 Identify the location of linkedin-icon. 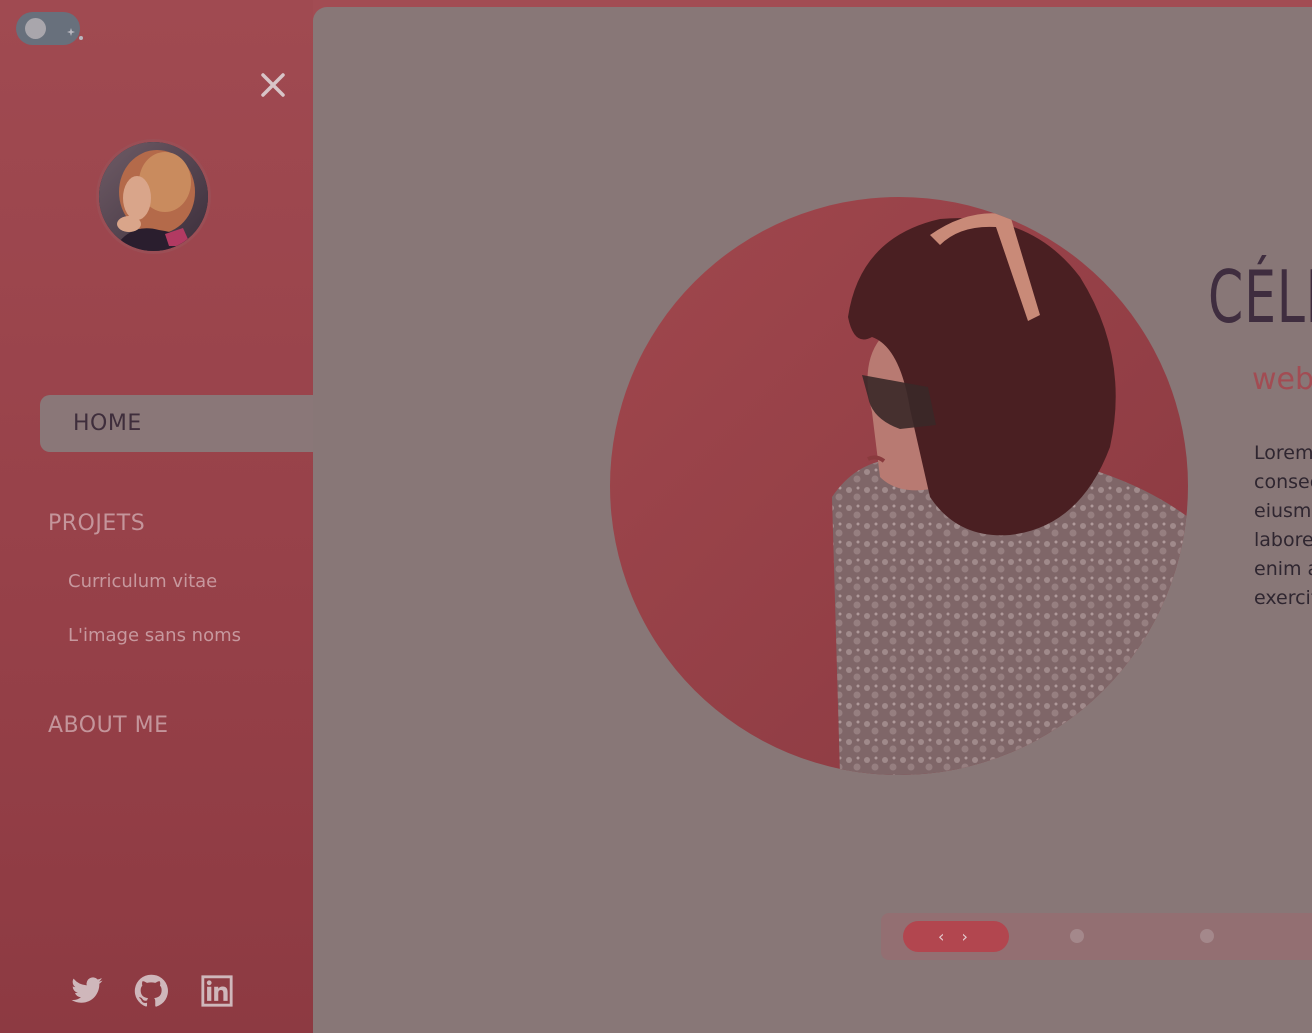
(217, 991).